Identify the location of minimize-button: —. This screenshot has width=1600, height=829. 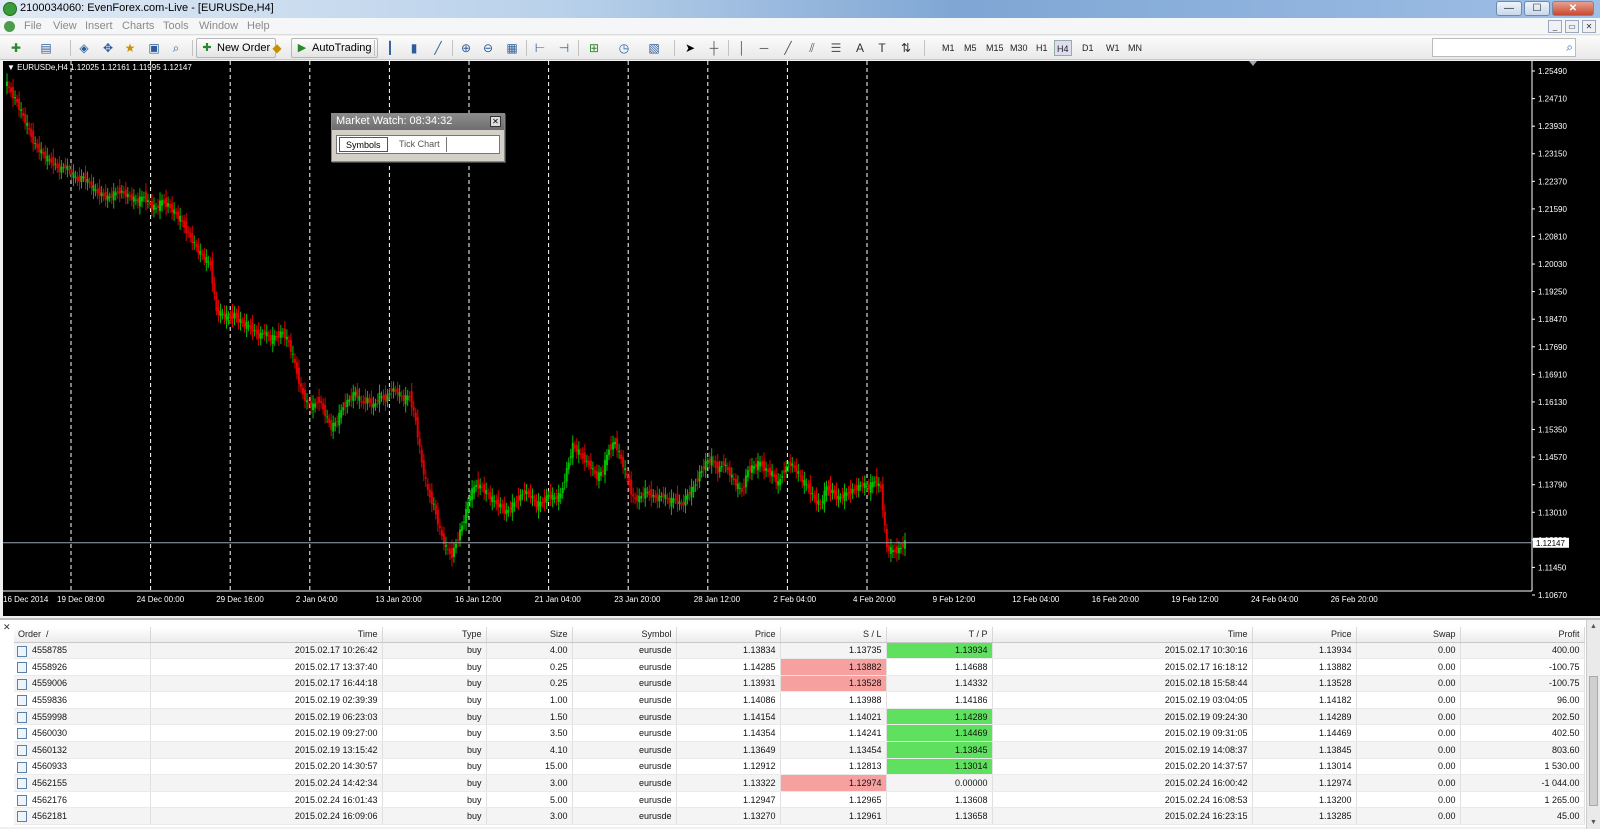
(1509, 8).